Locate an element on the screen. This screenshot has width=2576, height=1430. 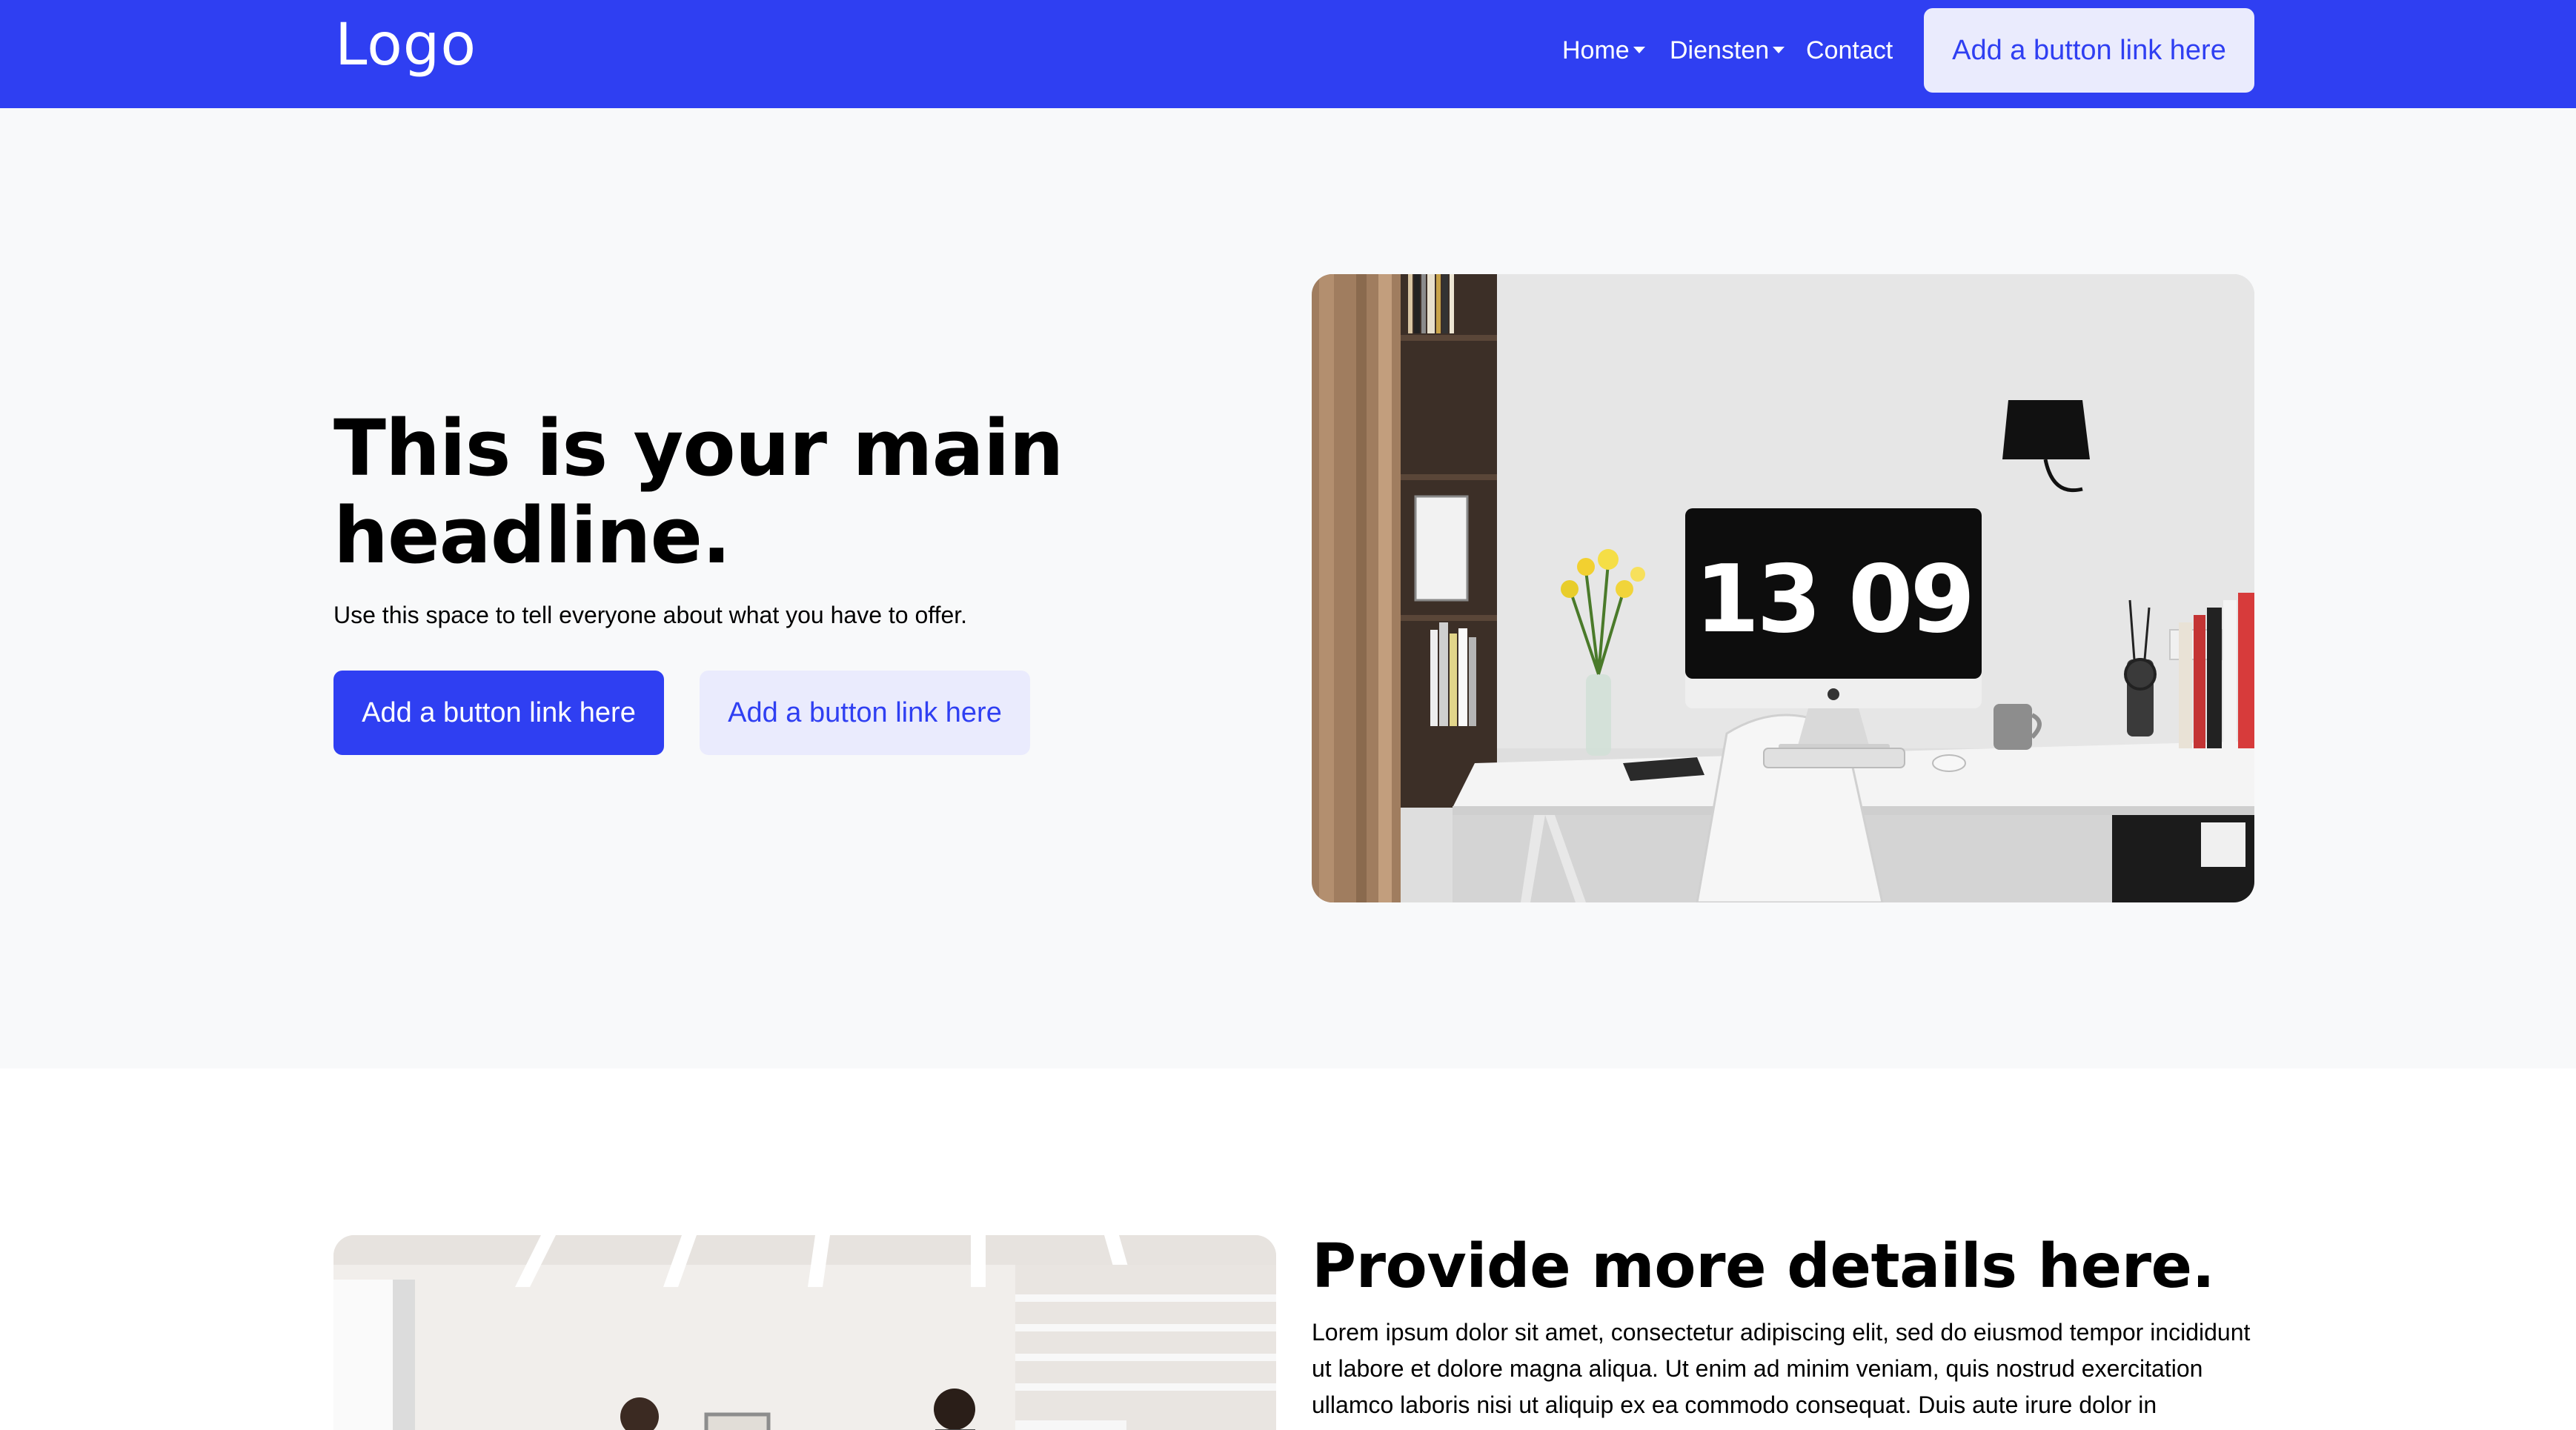
nav-item-home: Home is located at coordinates (1604, 50).